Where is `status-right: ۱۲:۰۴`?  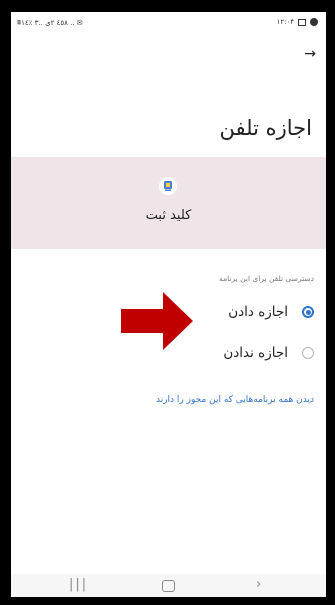
status-right: ۱۲:۰۴ is located at coordinates (297, 22).